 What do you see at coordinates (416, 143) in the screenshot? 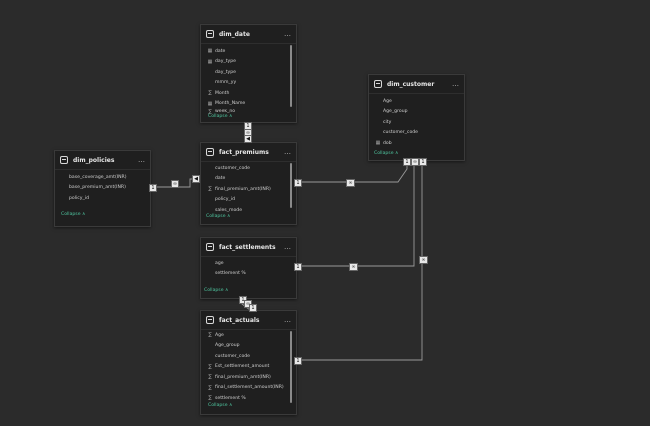
I see `field-row: ▦ dob` at bounding box center [416, 143].